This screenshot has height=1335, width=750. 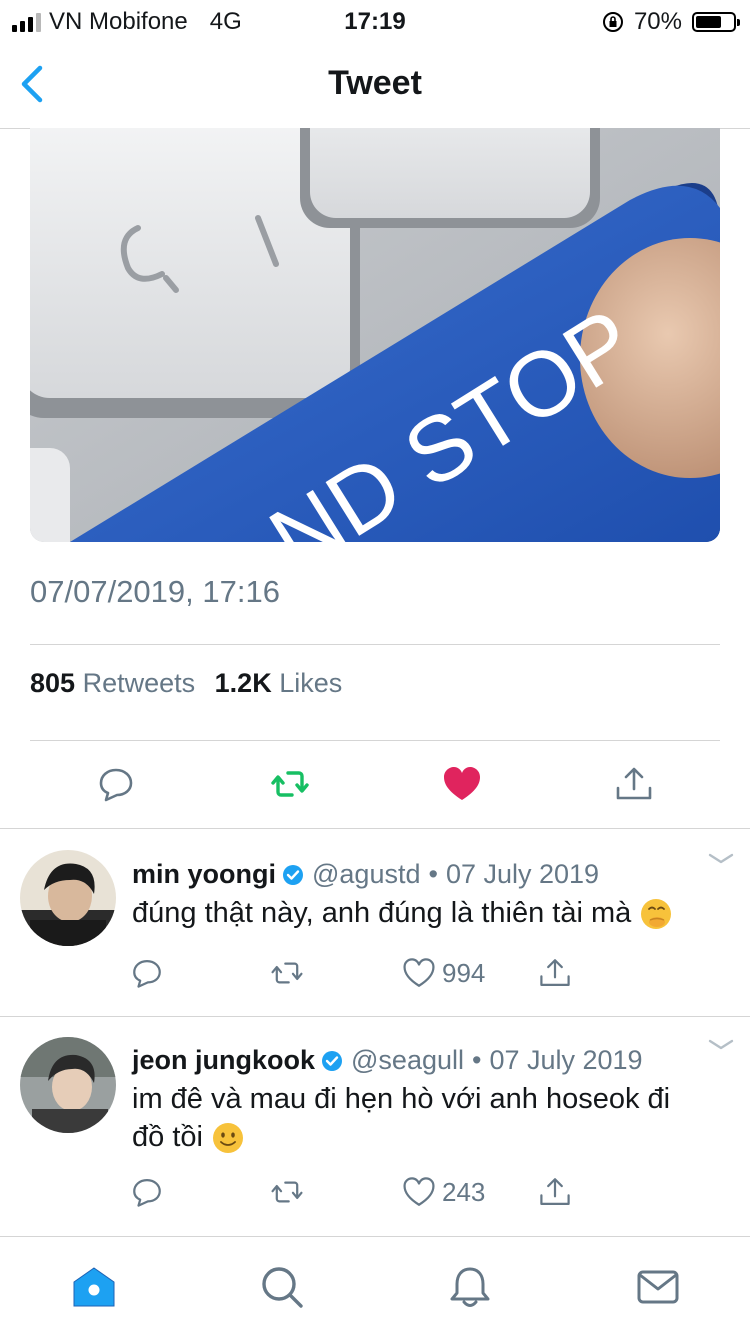 I want to click on reply-text: đúng thật này, anh đúng là thiên tài mà, so click(x=427, y=913).